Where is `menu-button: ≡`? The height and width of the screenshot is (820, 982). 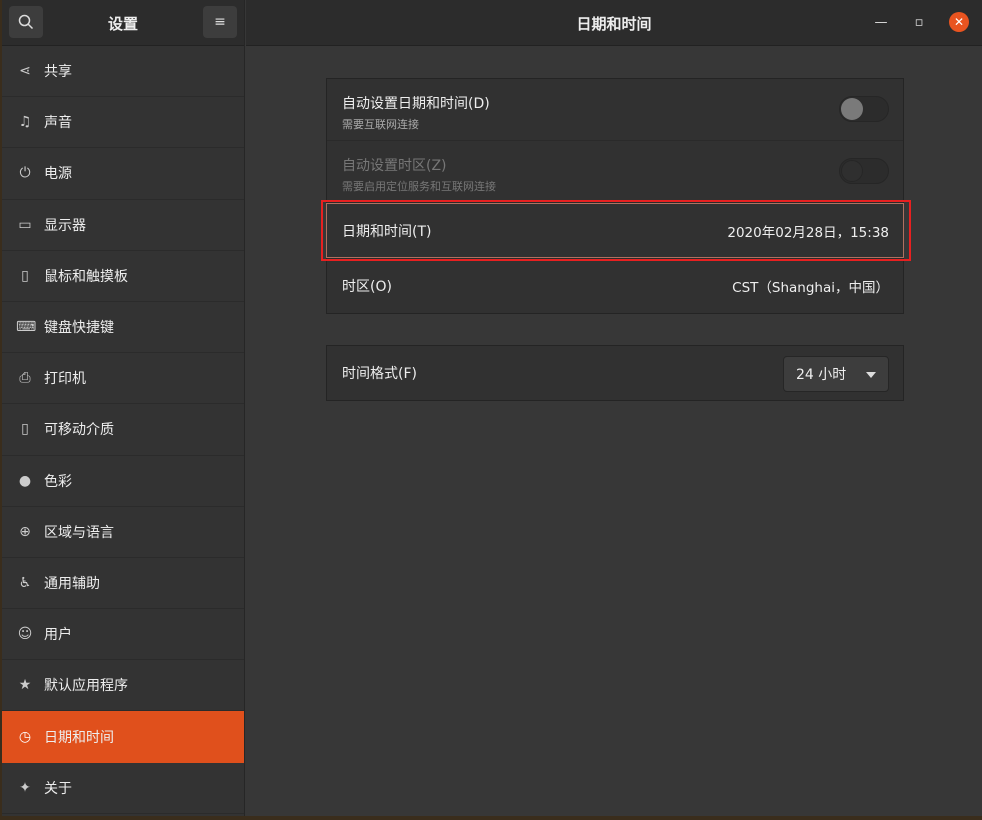
menu-button: ≡ is located at coordinates (220, 22).